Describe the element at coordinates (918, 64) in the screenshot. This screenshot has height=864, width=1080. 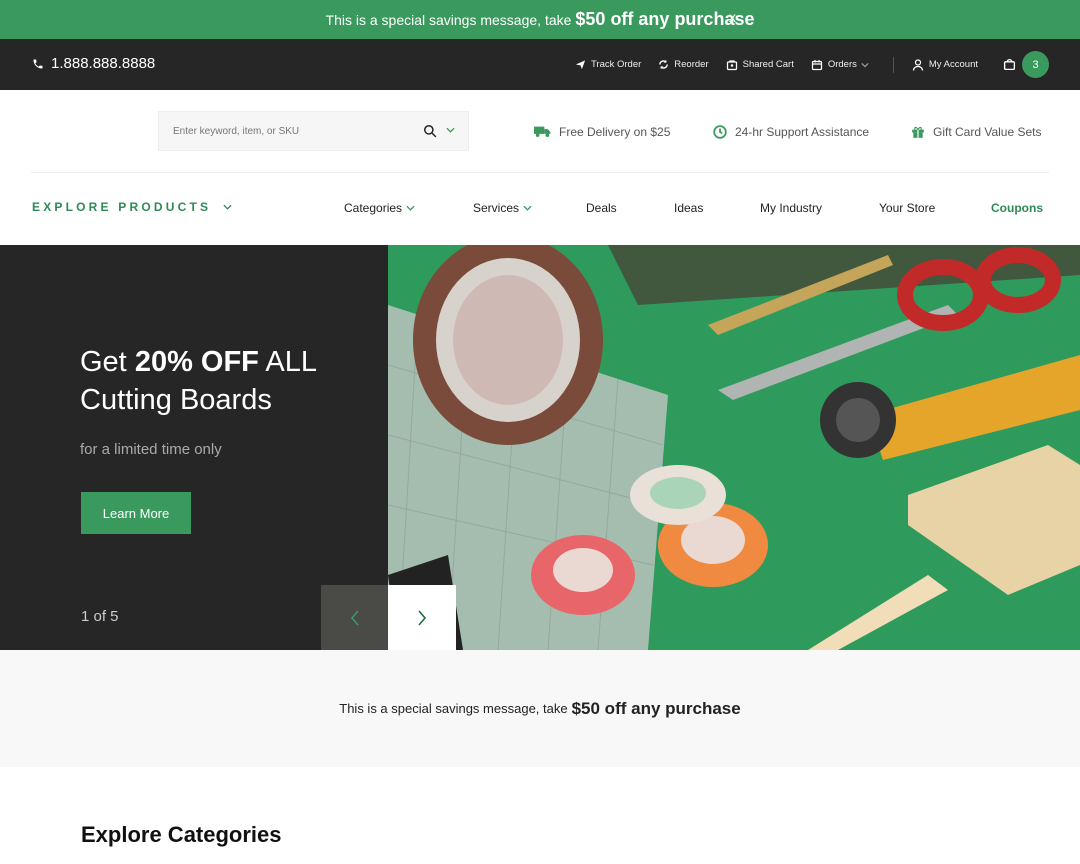
I see `user-icon` at that location.